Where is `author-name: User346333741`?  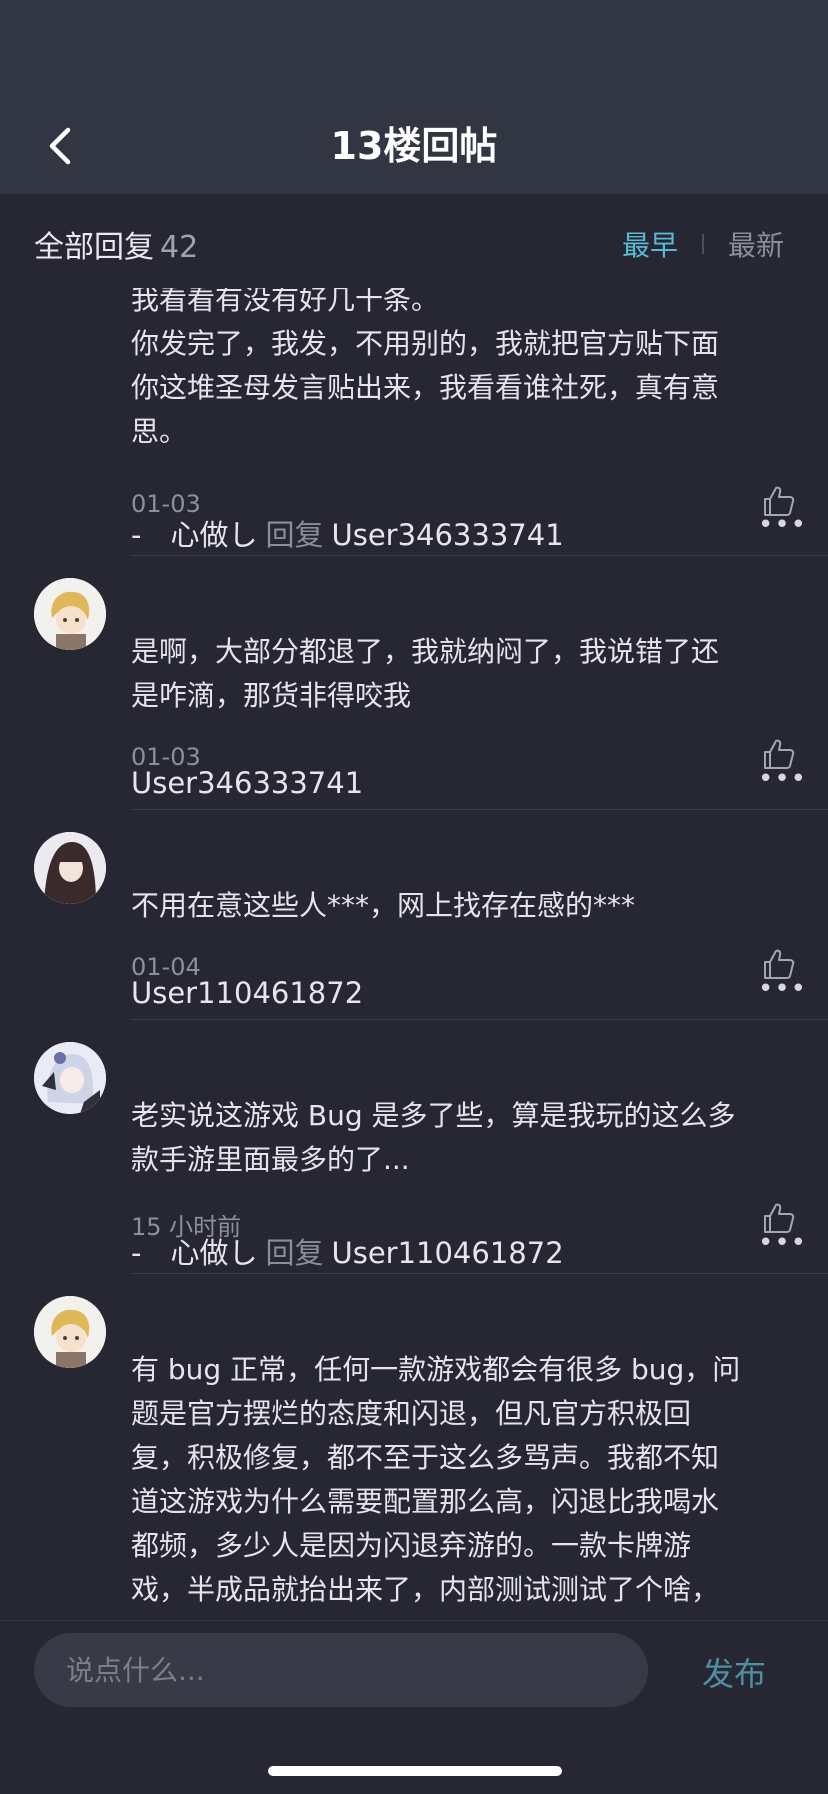 author-name: User346333741 is located at coordinates (247, 783).